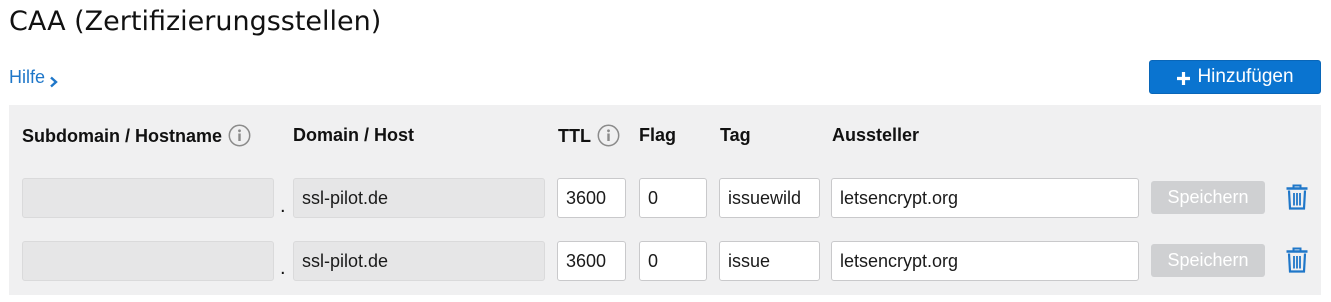 Image resolution: width=1331 pixels, height=302 pixels. I want to click on header-subdomain-label: Subdomain / Hostname, so click(122, 135).